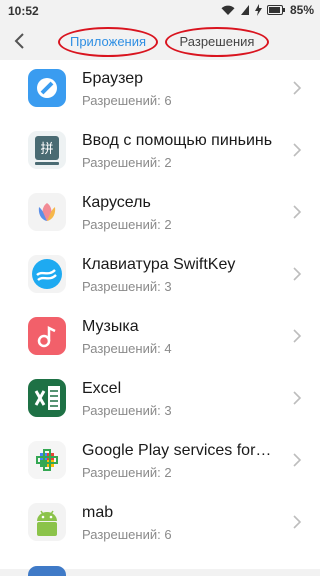 This screenshot has width=320, height=576. I want to click on status-right: 85%, so click(267, 10).